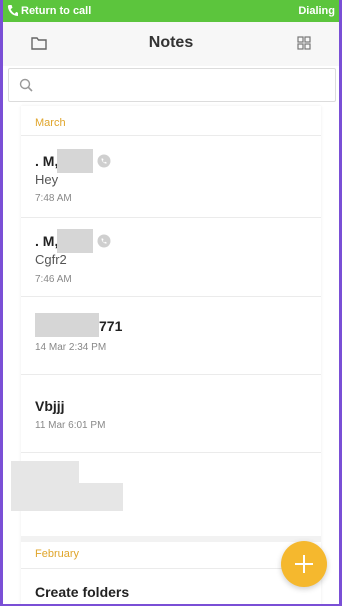 The height and width of the screenshot is (606, 342). I want to click on note-time: 7:46 AM, so click(53, 279).